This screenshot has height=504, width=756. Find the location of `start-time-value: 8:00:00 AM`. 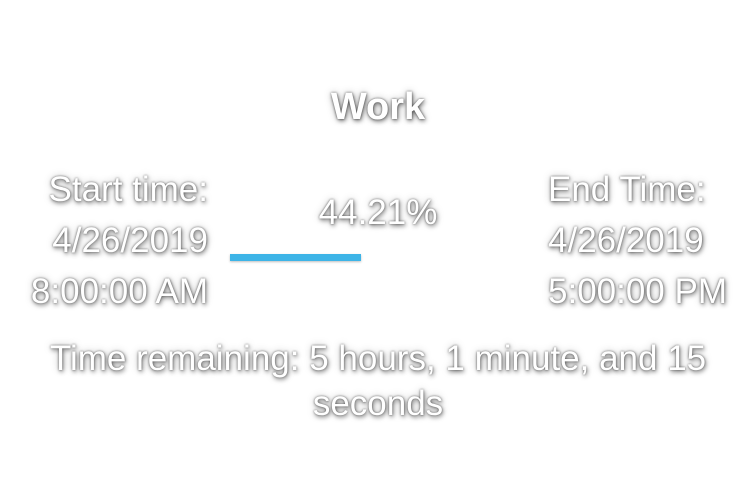

start-time-value: 8:00:00 AM is located at coordinates (119, 291).